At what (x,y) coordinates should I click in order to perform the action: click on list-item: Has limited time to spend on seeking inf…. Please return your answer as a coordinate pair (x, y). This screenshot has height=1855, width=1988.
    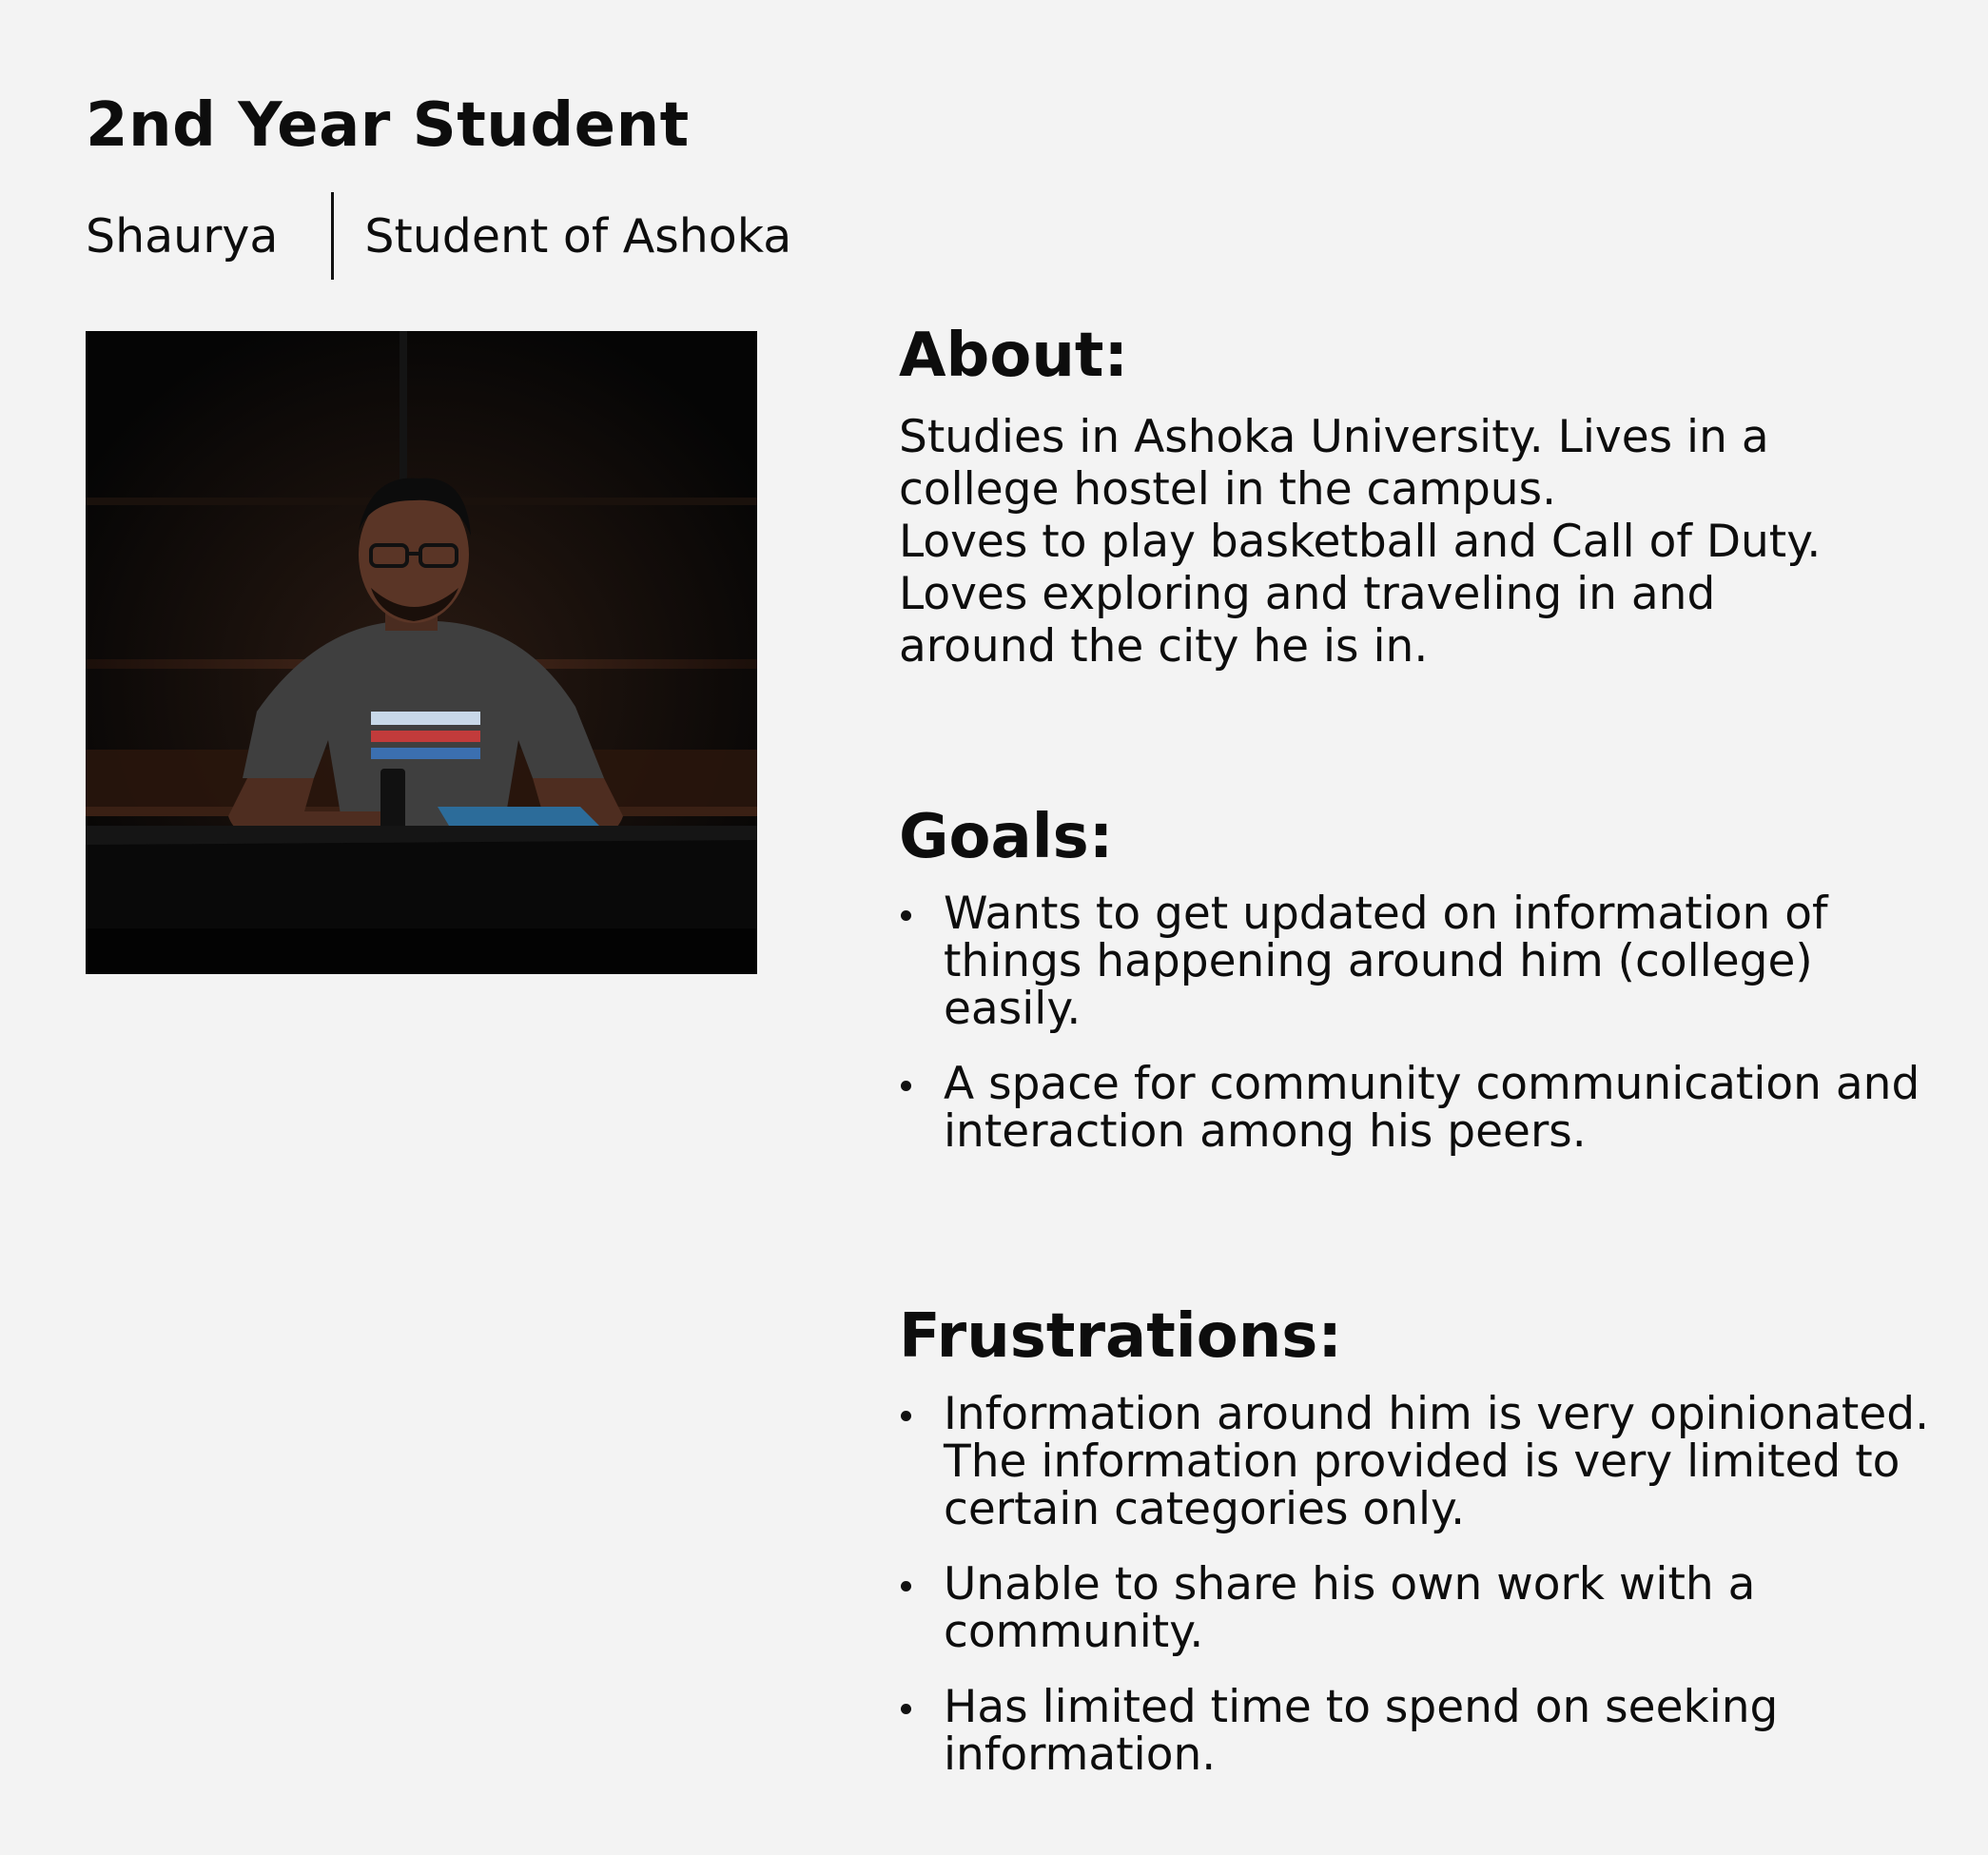
    Looking at the image, I should click on (1427, 1731).